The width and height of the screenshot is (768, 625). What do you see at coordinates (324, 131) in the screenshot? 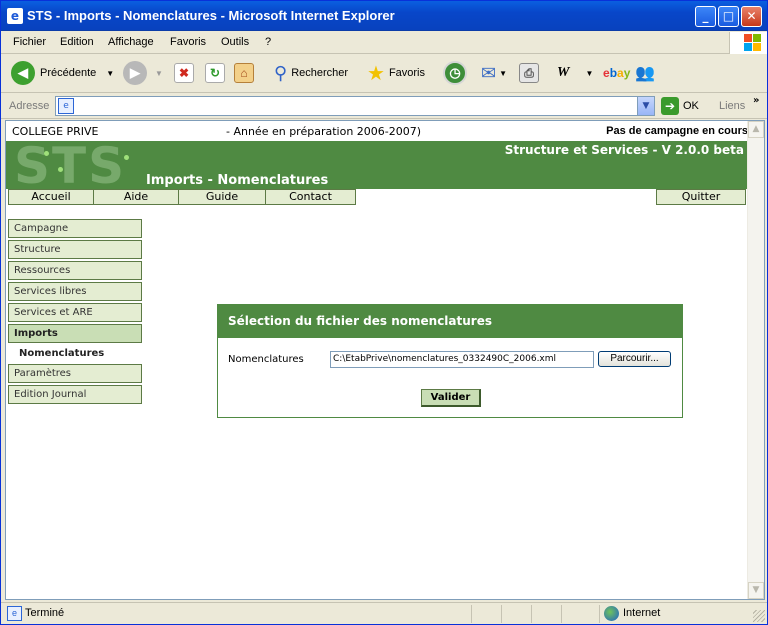
I see `school-year: - Année en préparation 2006-2007)` at bounding box center [324, 131].